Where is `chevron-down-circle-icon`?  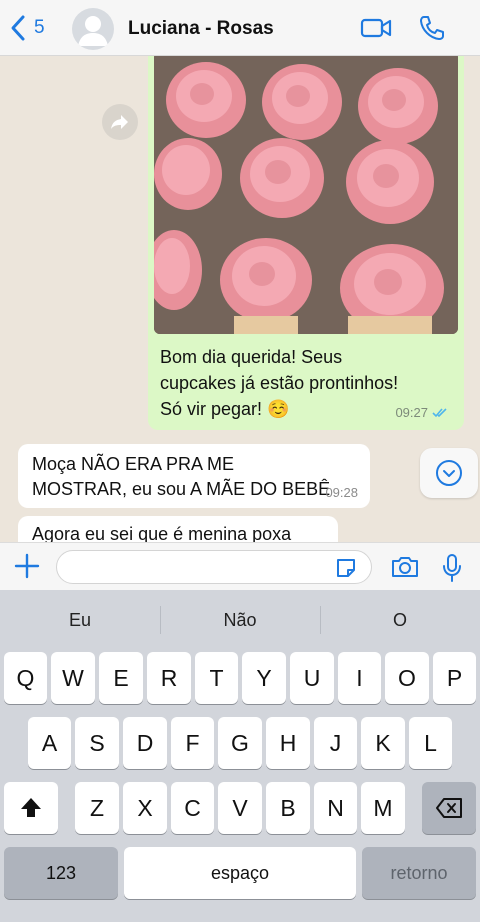 chevron-down-circle-icon is located at coordinates (449, 473).